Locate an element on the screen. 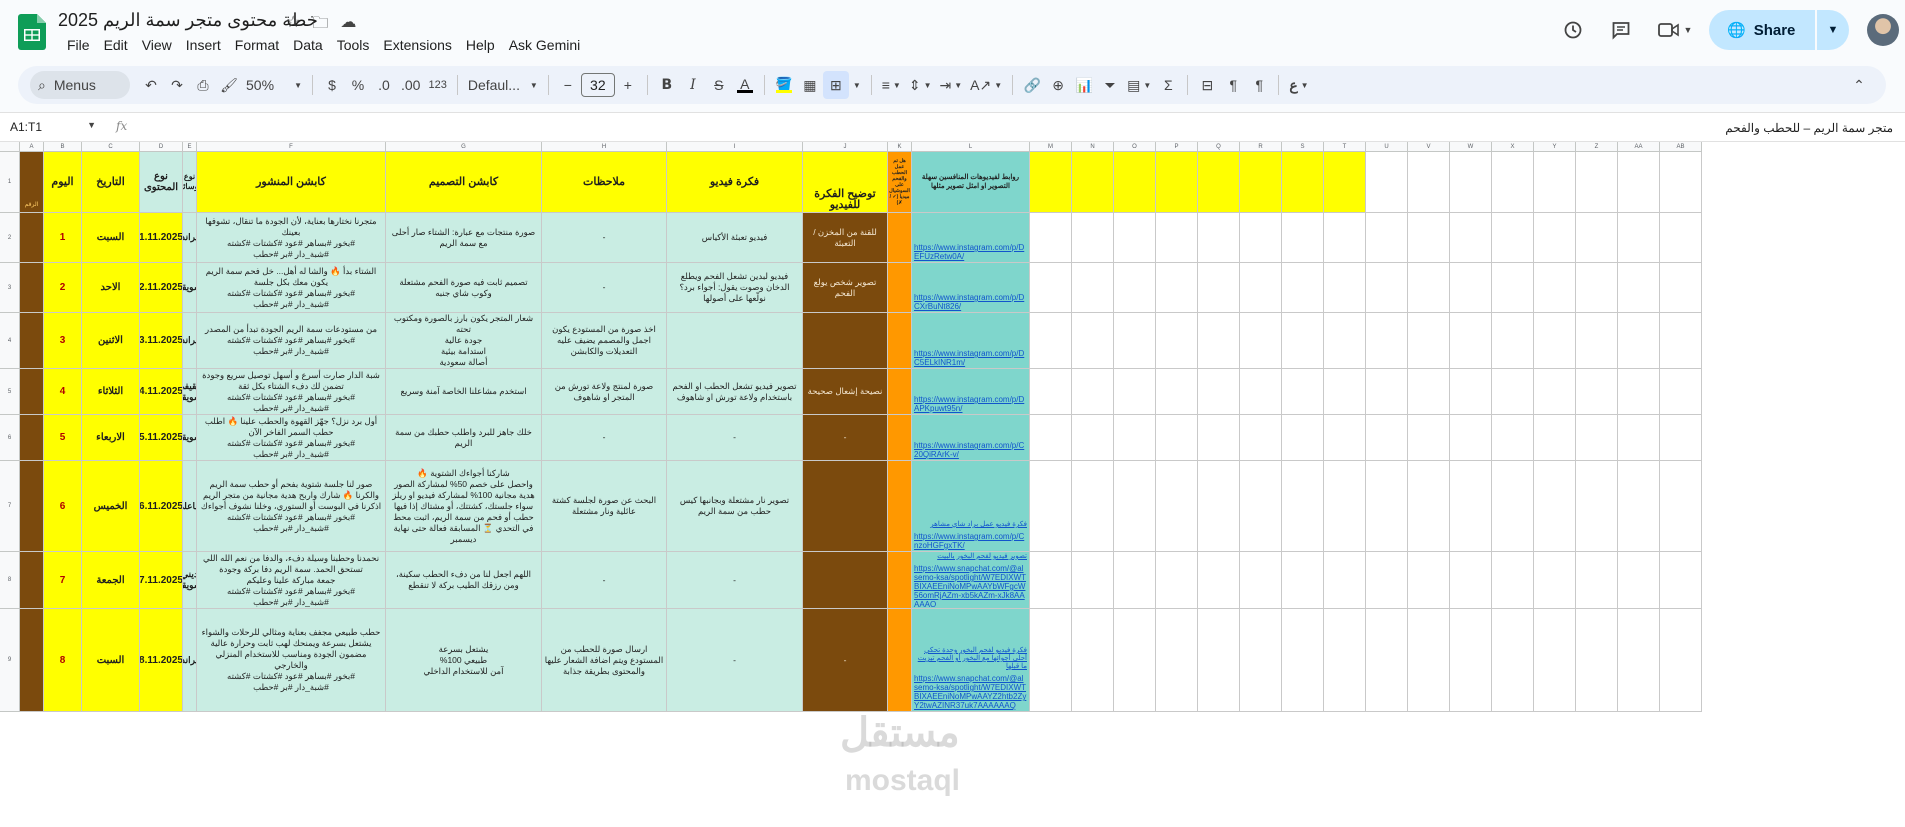 This screenshot has width=1905, height=827. column-header-aa: AA is located at coordinates (1639, 147).